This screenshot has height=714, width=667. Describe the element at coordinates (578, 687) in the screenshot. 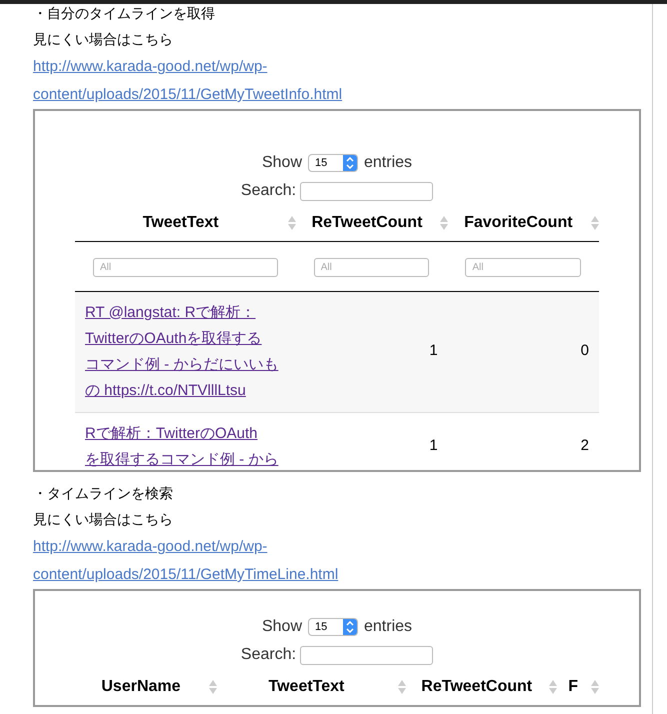

I see `column-header: F` at that location.